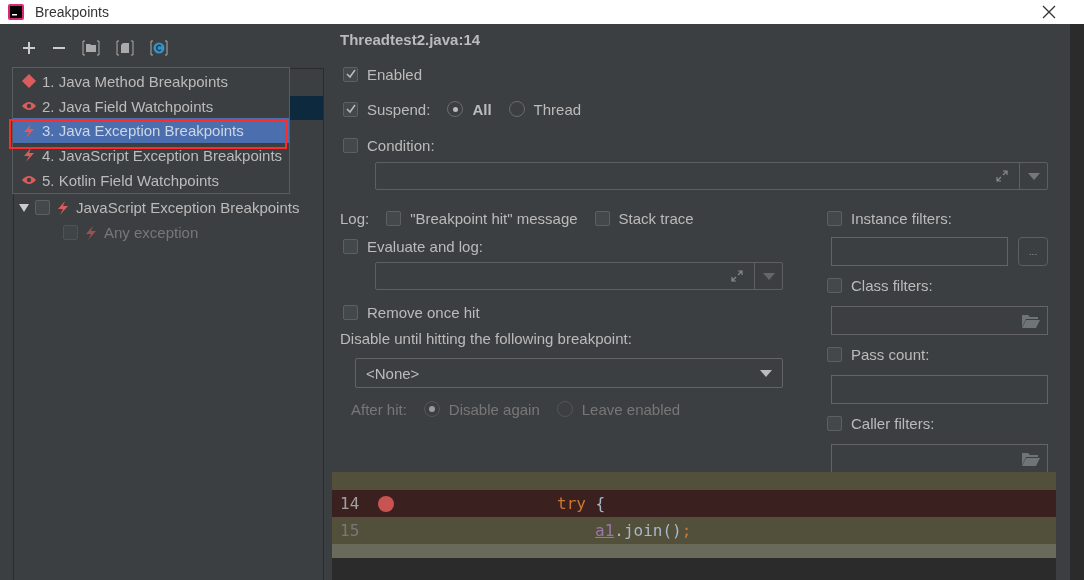 The height and width of the screenshot is (580, 1084). Describe the element at coordinates (643, 530) in the screenshot. I see `code-text: a1.join();` at that location.